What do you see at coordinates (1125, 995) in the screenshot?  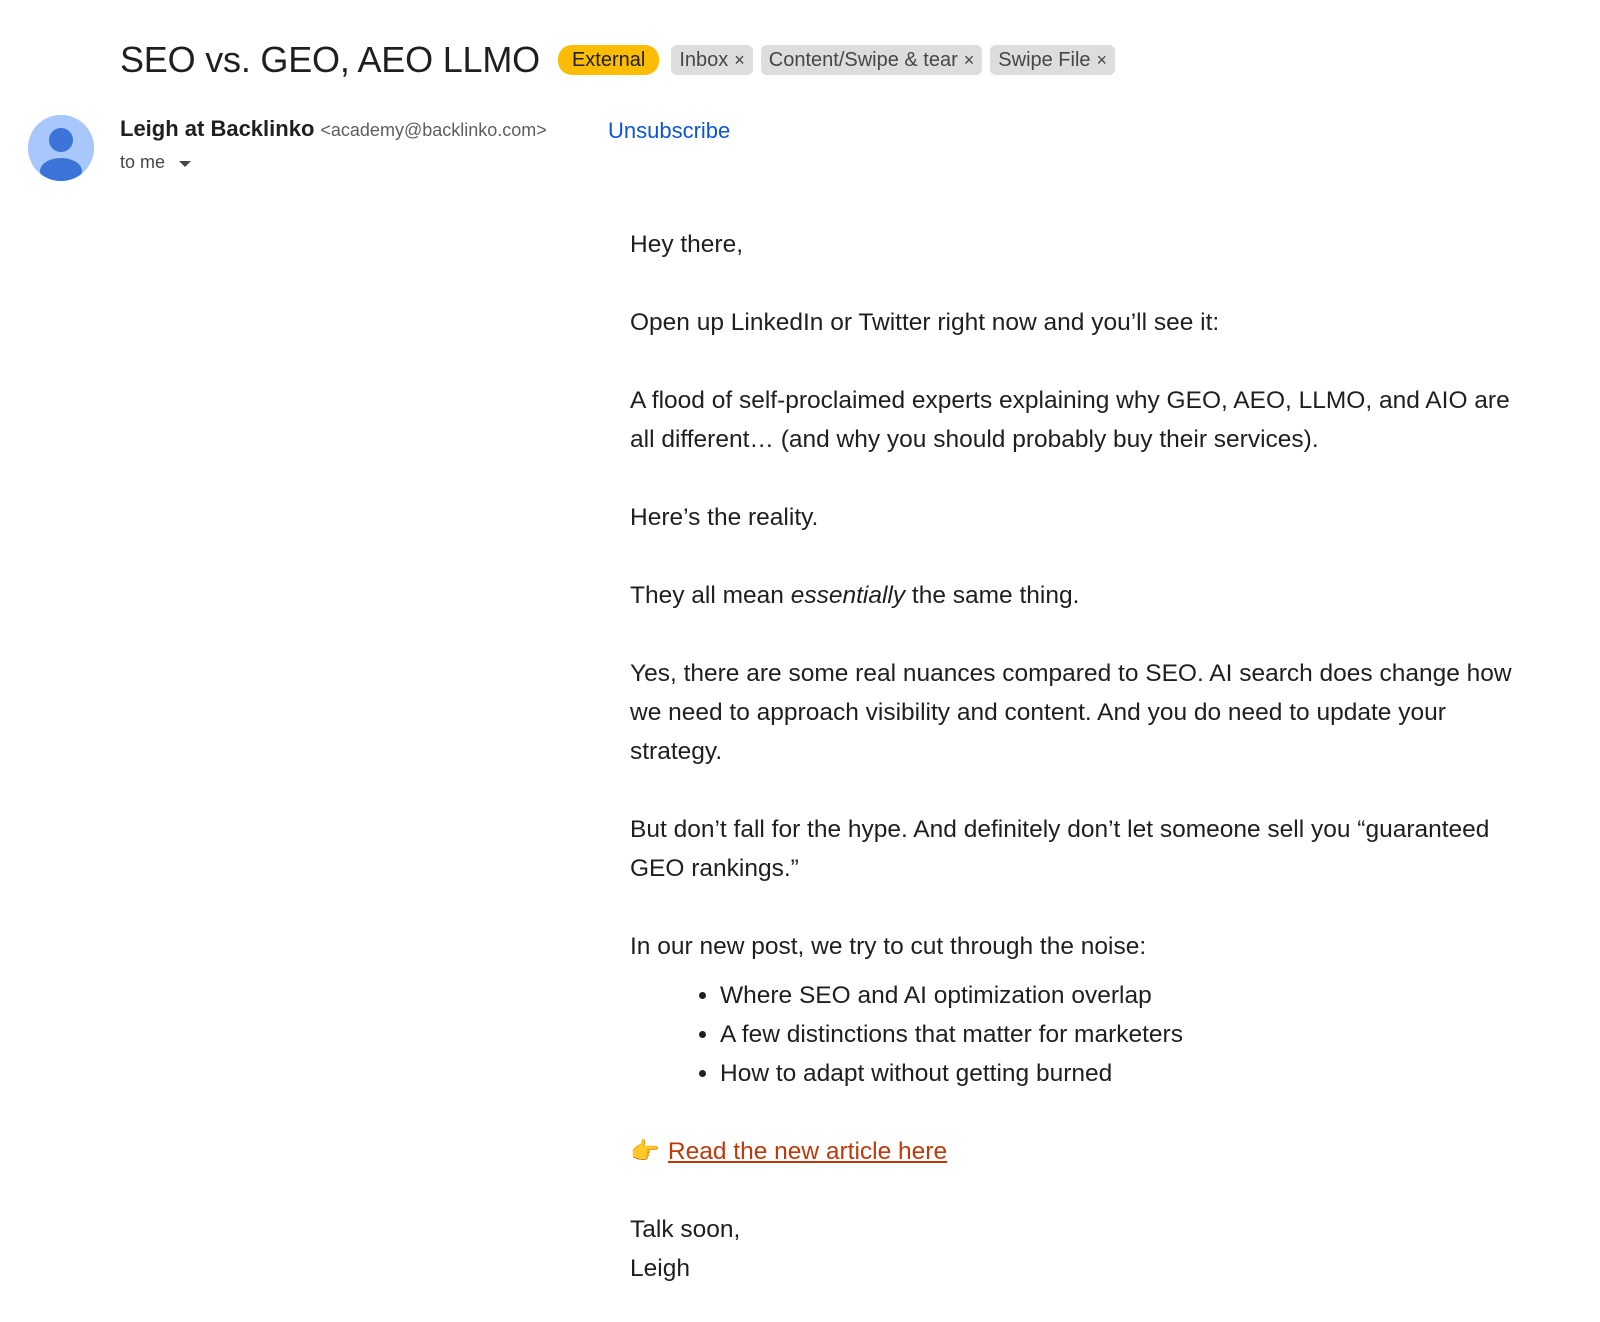 I see `list-item: Where SEO and AI optimization overlap` at bounding box center [1125, 995].